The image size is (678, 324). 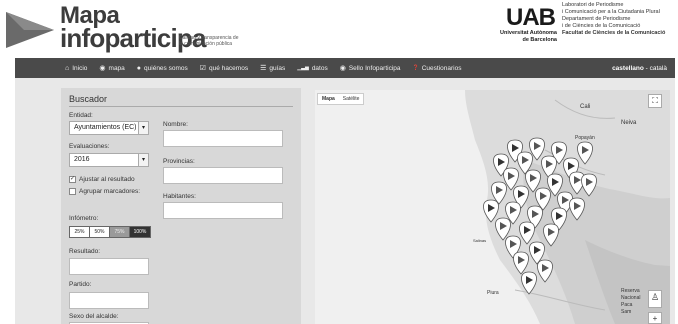 I want to click on evaluations-value: 2016, so click(x=82, y=159).